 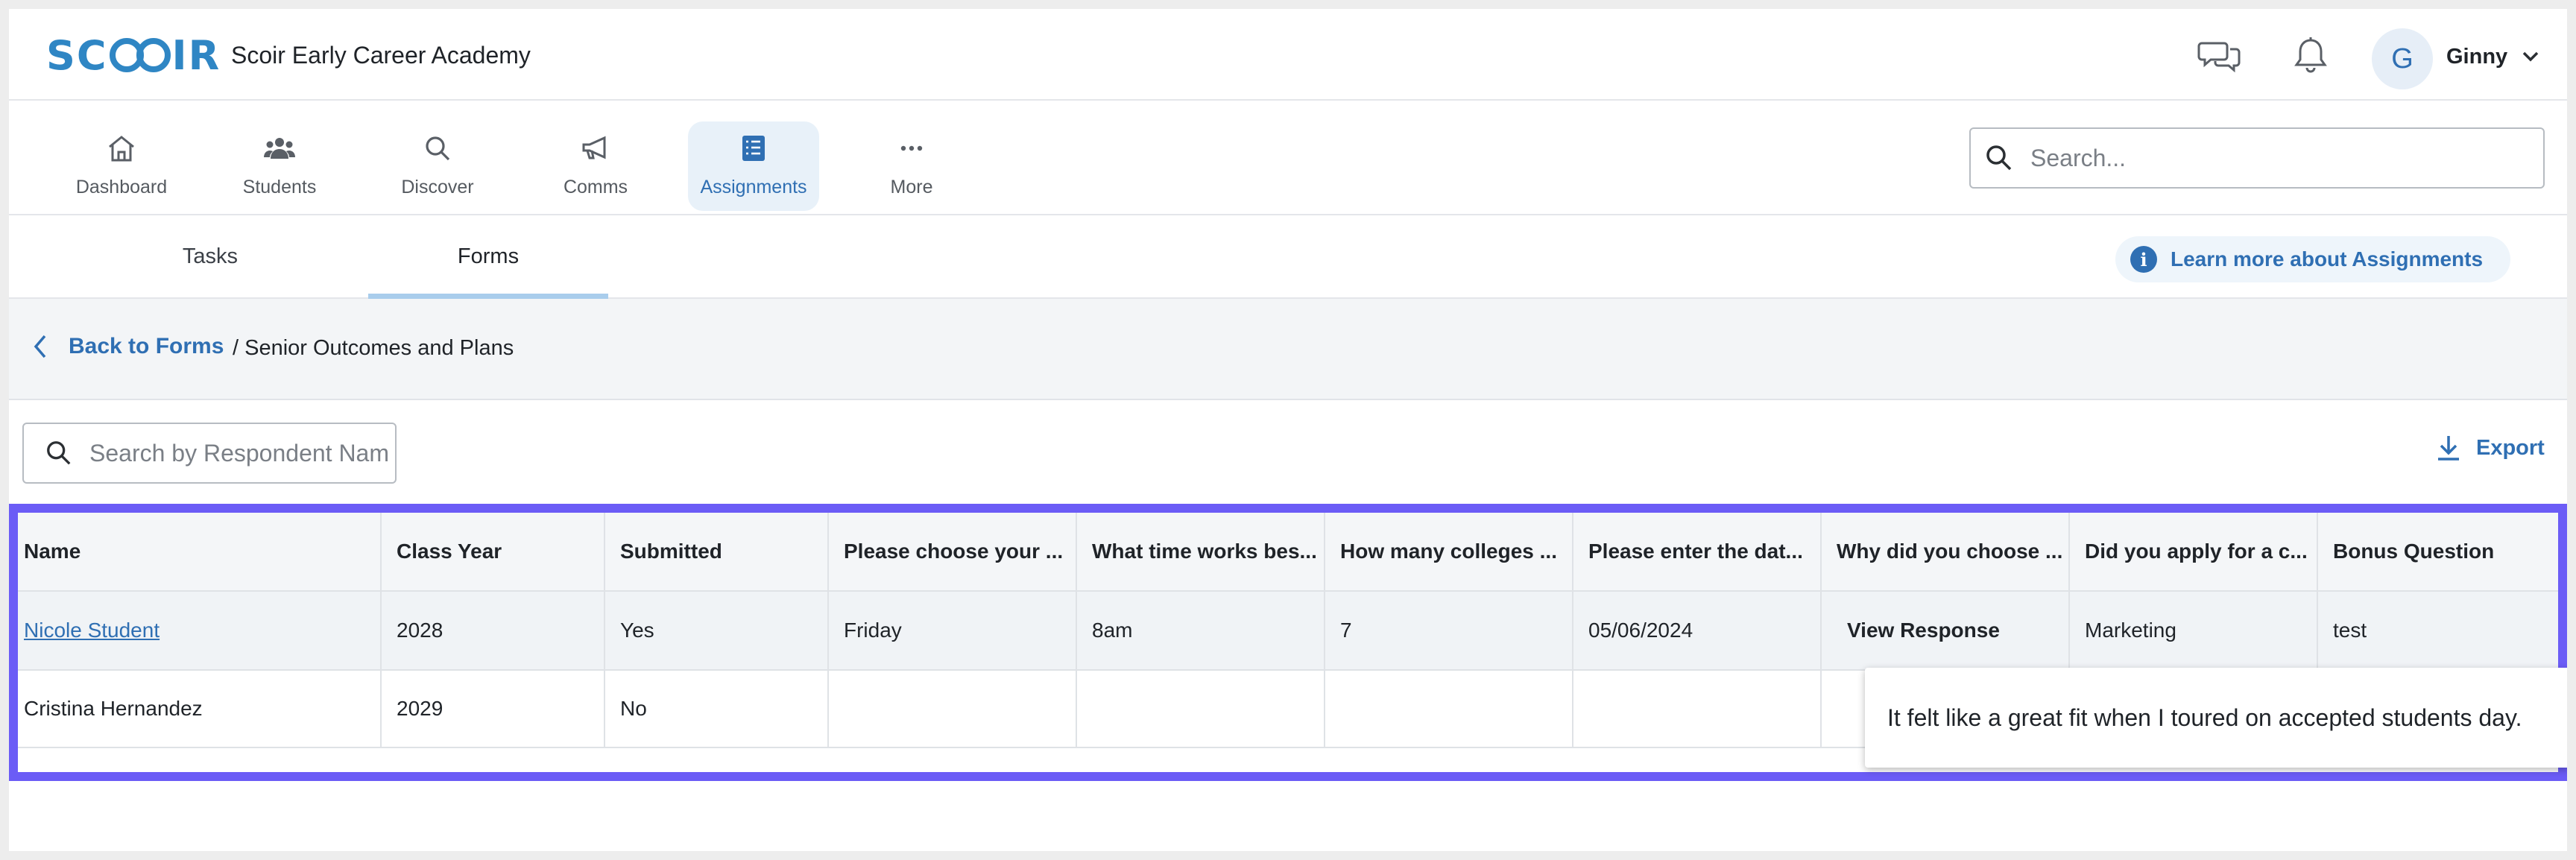 What do you see at coordinates (140, 55) in the screenshot?
I see `logo-rings` at bounding box center [140, 55].